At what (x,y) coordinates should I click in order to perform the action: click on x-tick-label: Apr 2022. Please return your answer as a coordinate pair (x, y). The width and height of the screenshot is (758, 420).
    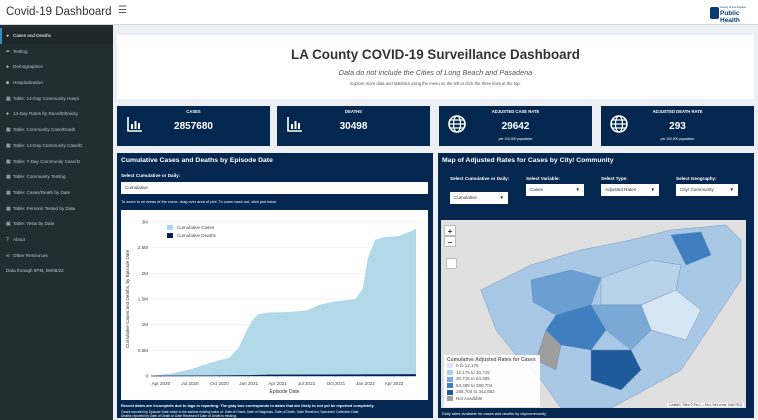
    Looking at the image, I should click on (394, 383).